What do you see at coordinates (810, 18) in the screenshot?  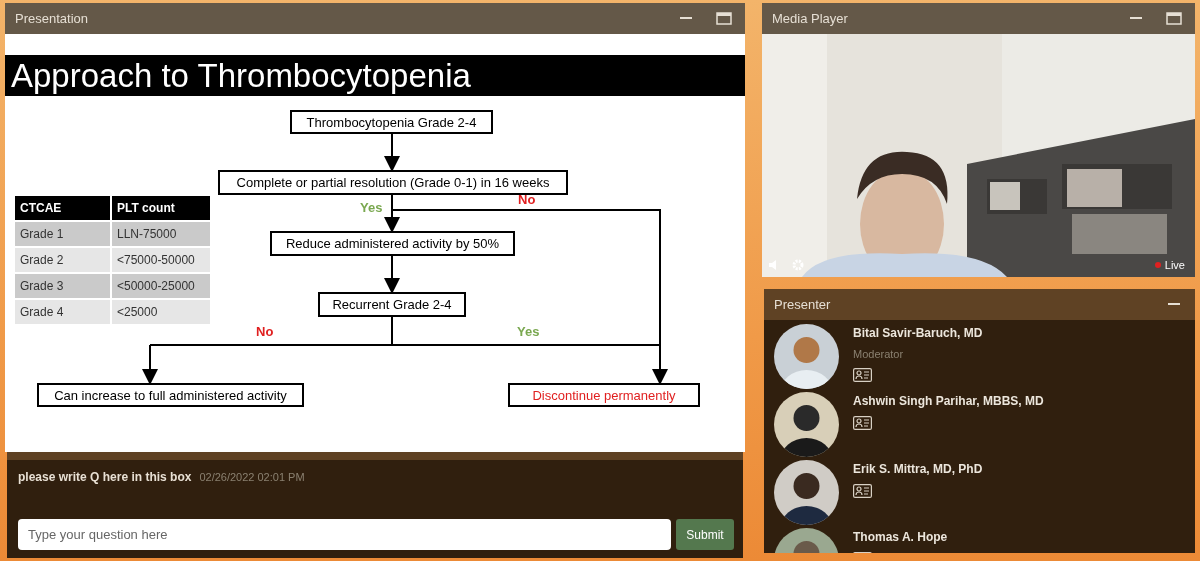 I see `window-title: Media Player` at bounding box center [810, 18].